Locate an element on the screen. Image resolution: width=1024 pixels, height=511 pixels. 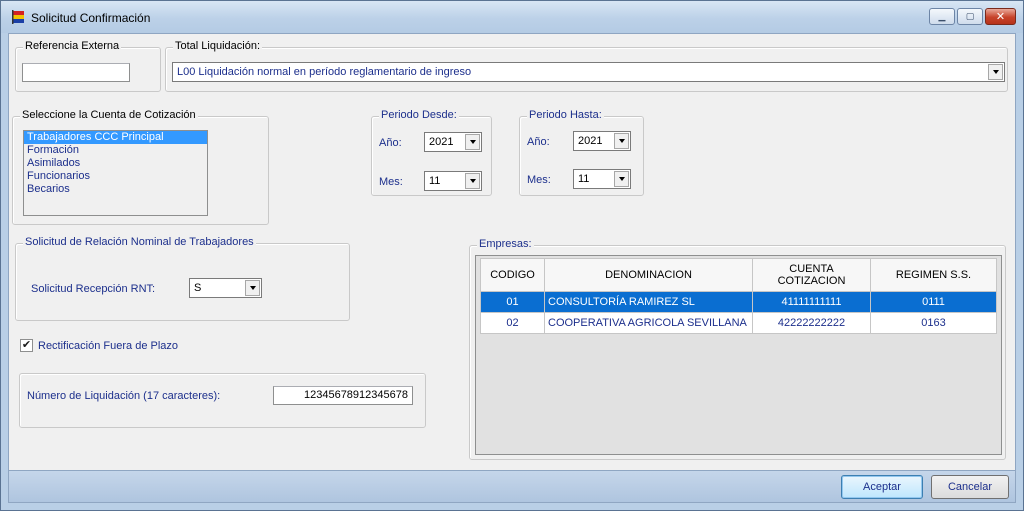
hasta-anio-select: 2021 is located at coordinates (602, 141).